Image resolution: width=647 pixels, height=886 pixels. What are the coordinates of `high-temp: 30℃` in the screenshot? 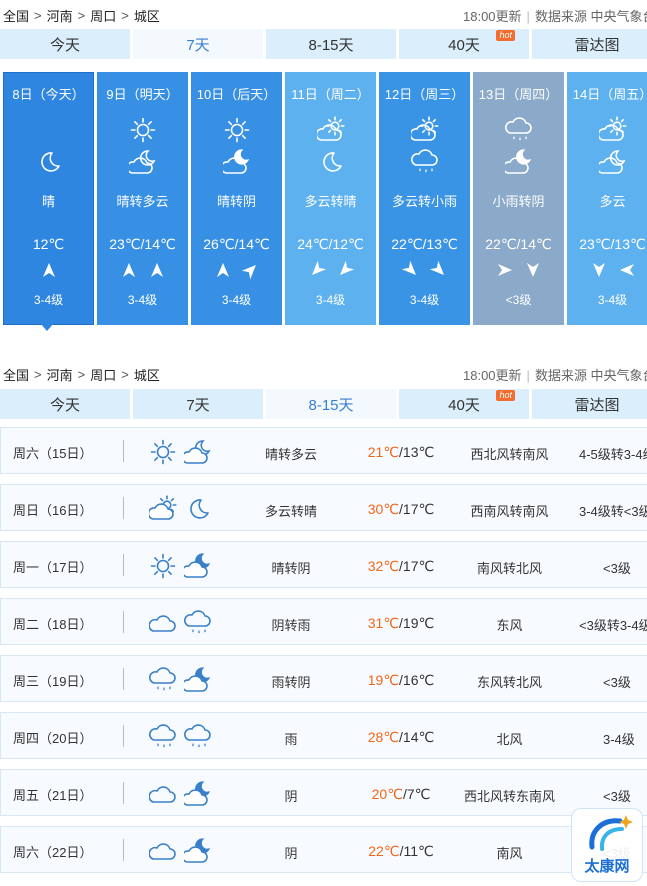 It's located at (383, 509).